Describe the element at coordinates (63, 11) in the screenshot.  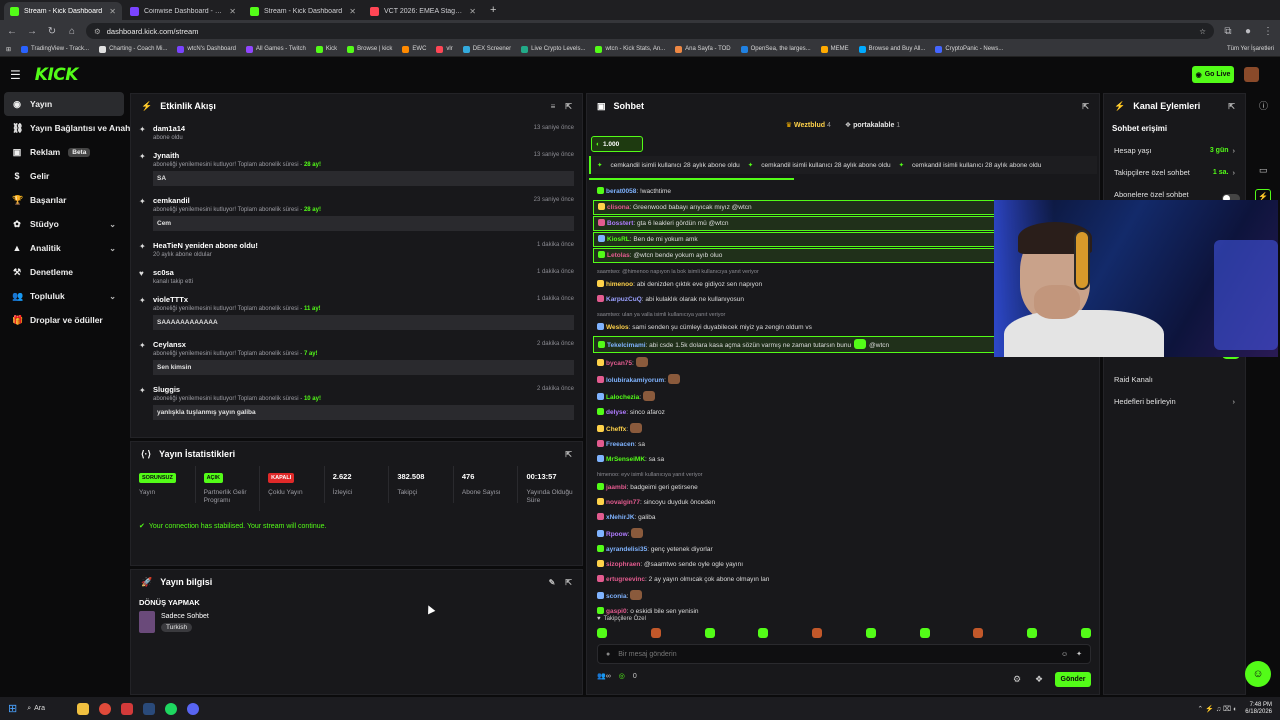
I see `browser-tab-1: Stream - Kick Dashboard ✕` at that location.